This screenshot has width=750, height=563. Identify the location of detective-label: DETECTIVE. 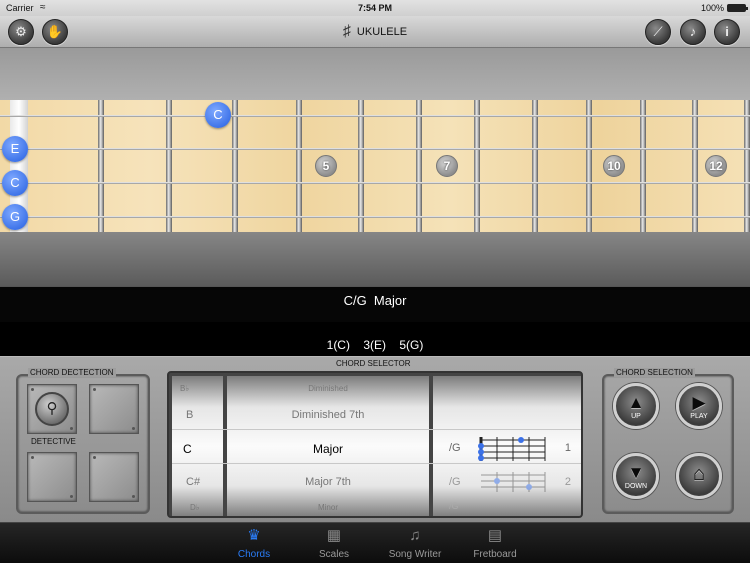
(53, 441).